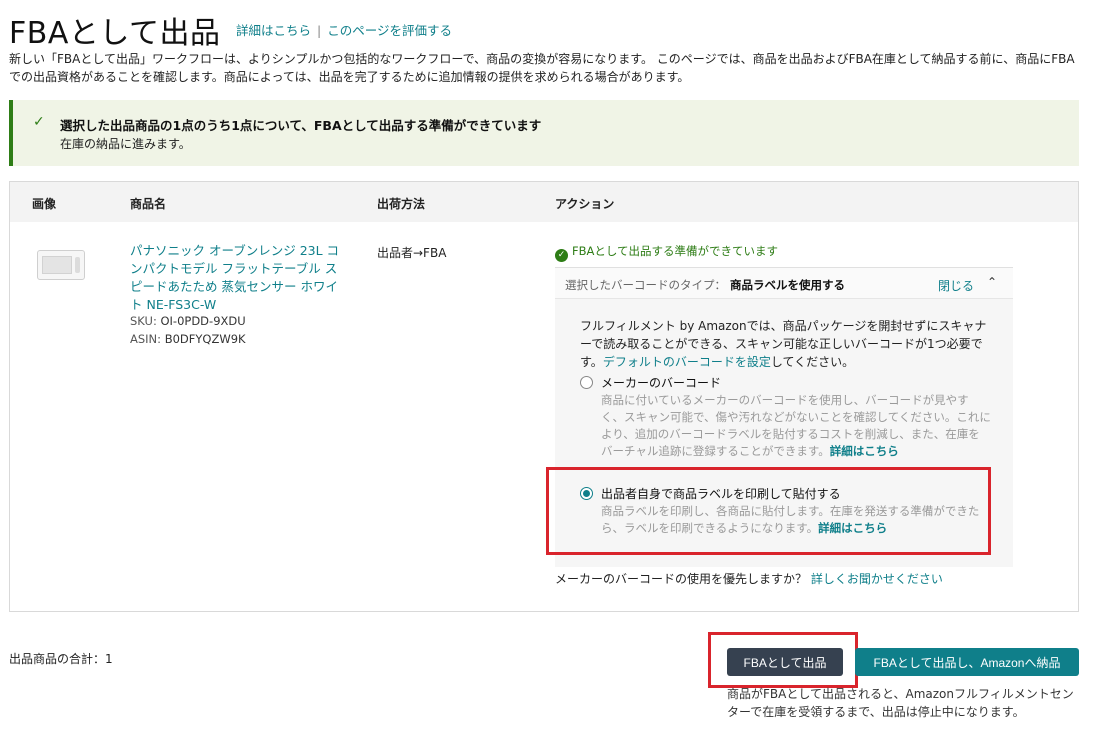 The height and width of the screenshot is (748, 1100). I want to click on check-circle-icon: ✓, so click(561, 255).